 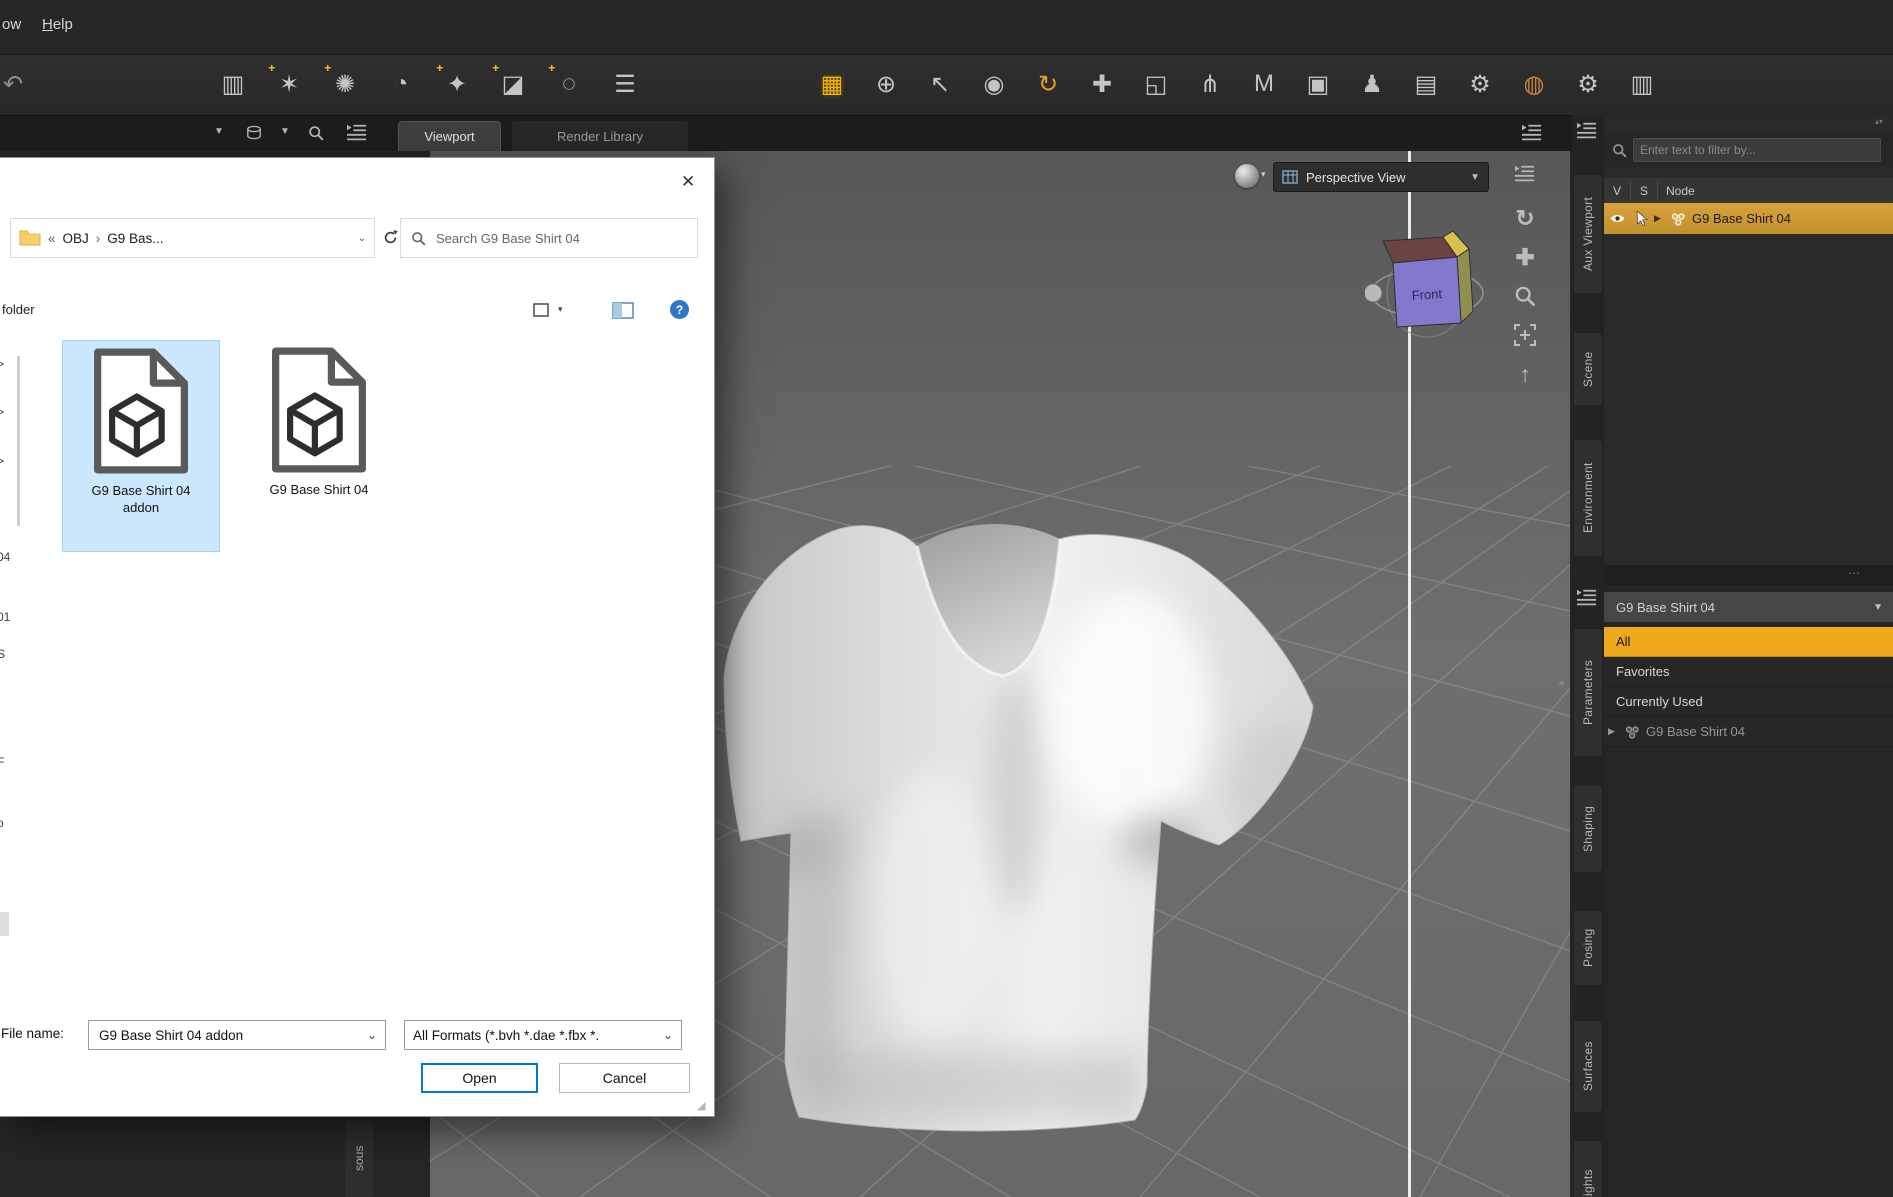 What do you see at coordinates (254, 133) in the screenshot?
I see `cylinder-icon` at bounding box center [254, 133].